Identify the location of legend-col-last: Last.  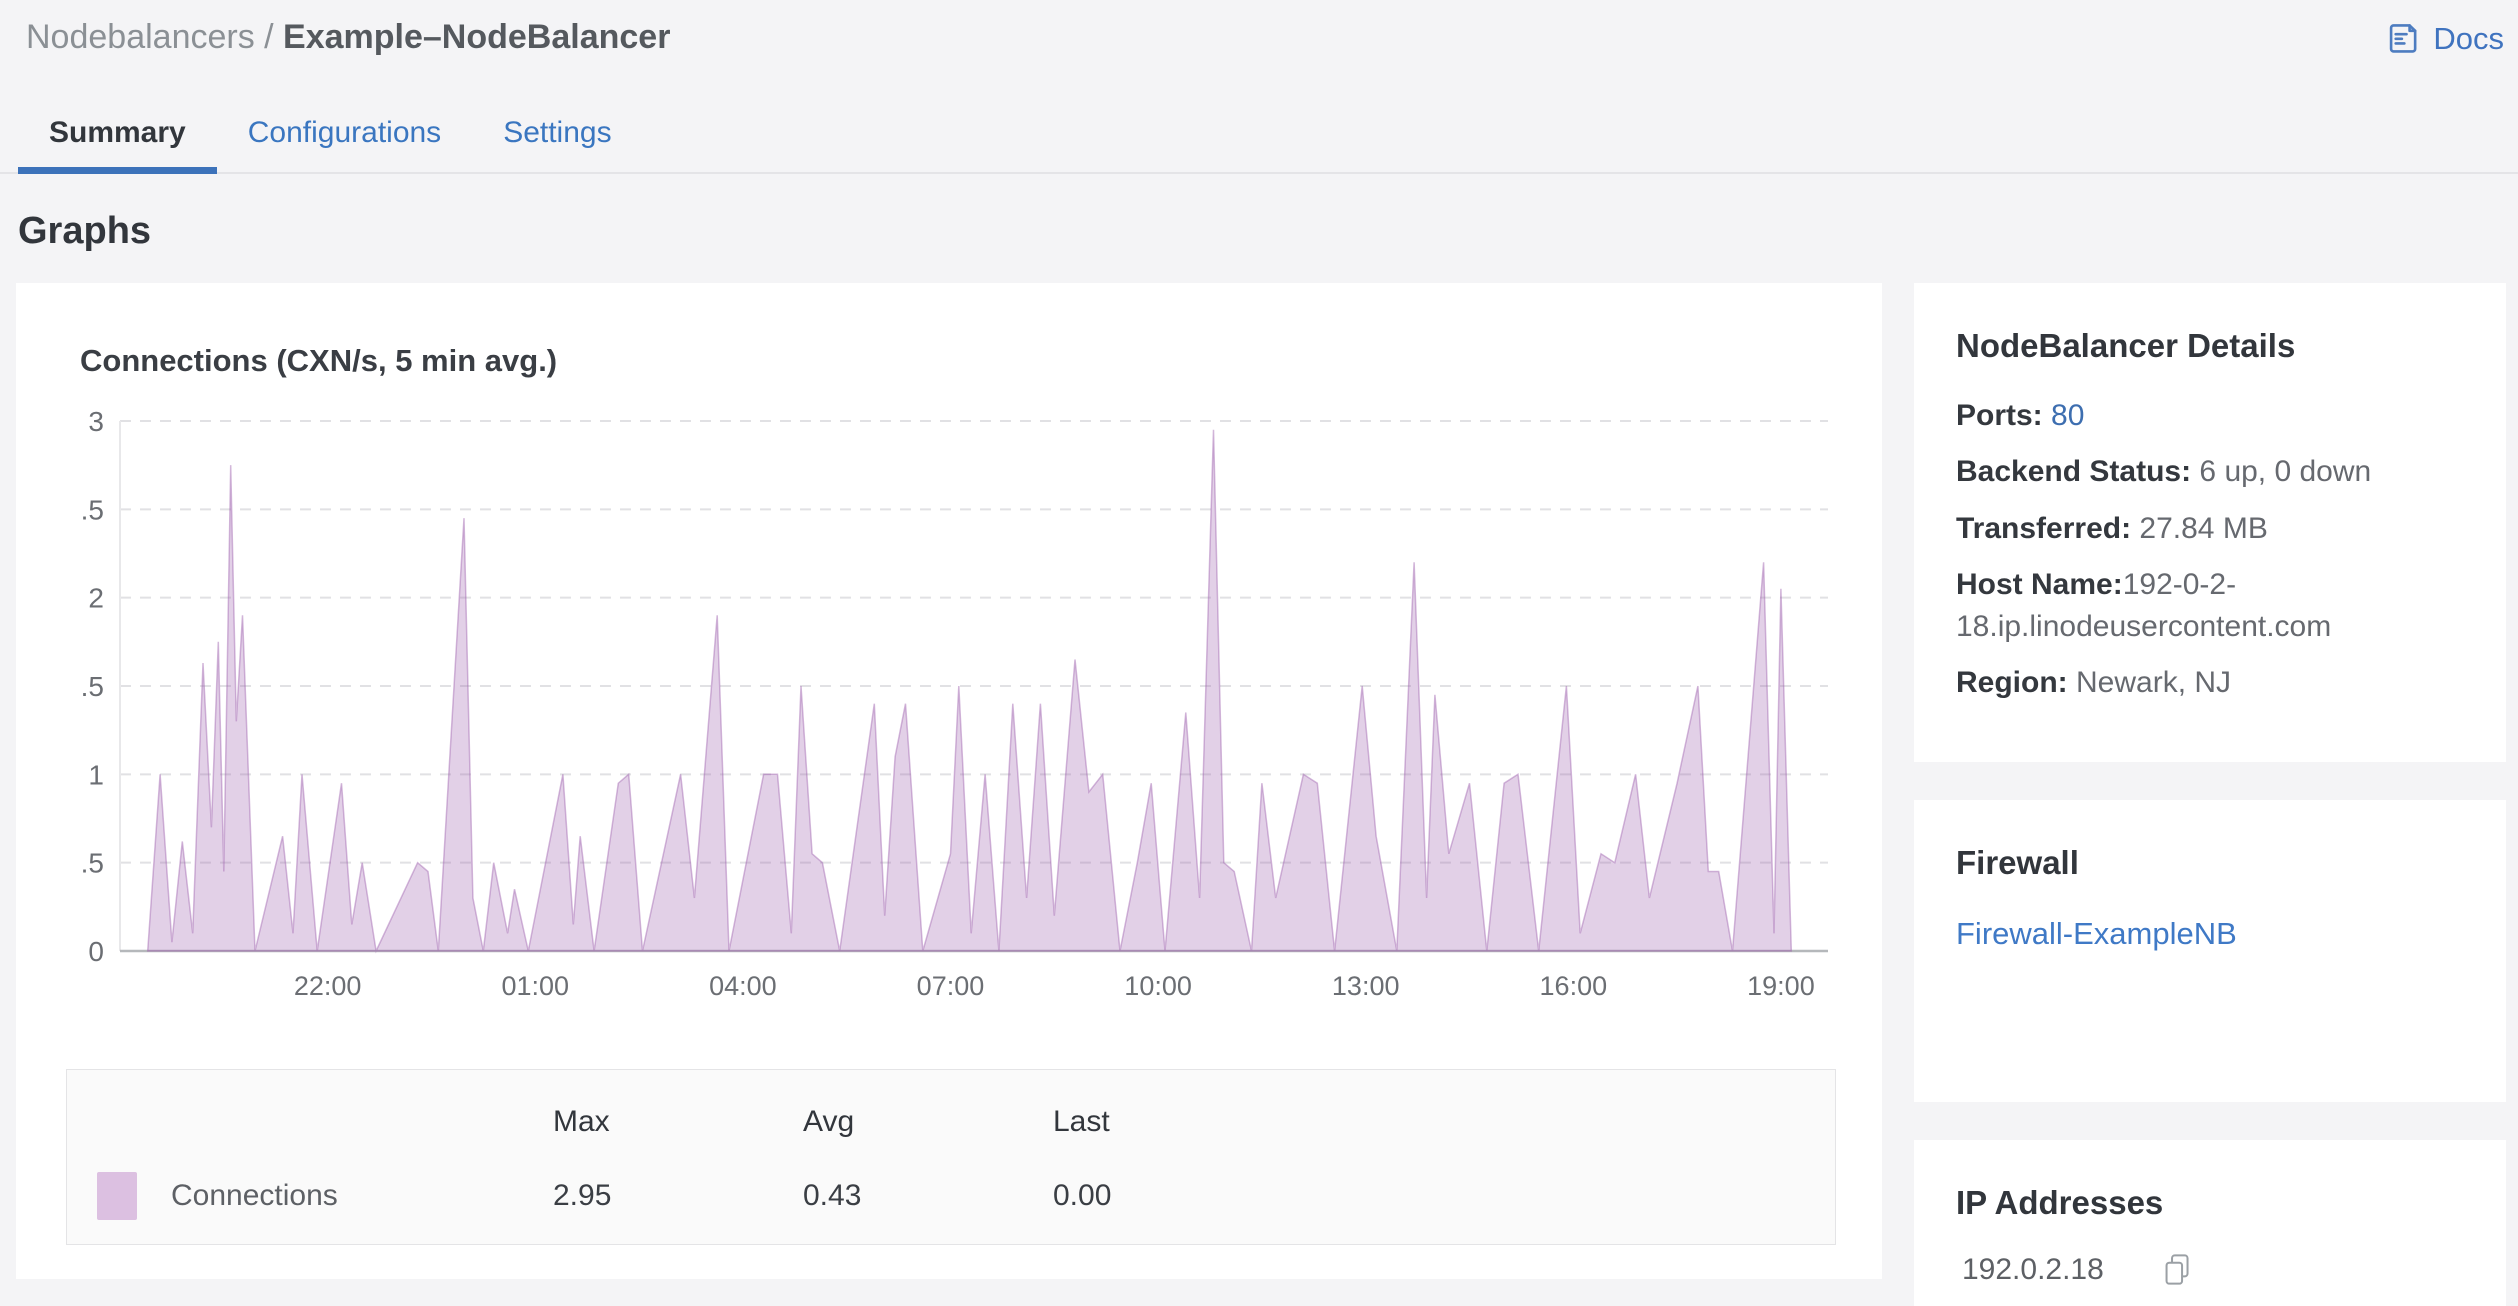
(1081, 1121).